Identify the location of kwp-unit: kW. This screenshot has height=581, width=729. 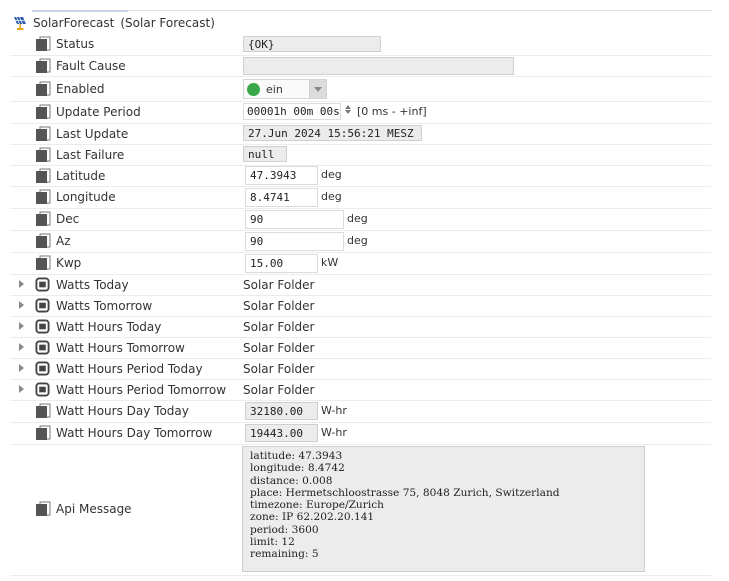
(330, 262).